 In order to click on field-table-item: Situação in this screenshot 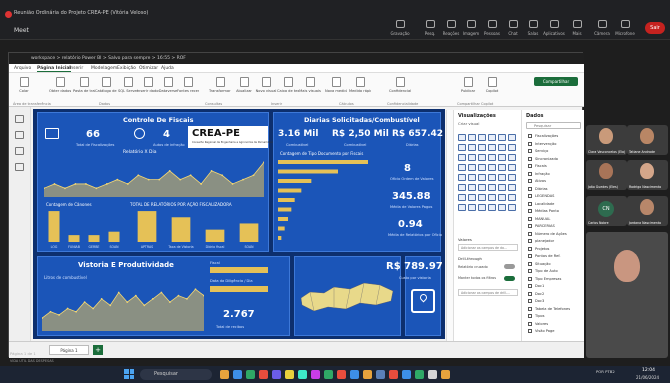, I will do `click(539, 263)`.